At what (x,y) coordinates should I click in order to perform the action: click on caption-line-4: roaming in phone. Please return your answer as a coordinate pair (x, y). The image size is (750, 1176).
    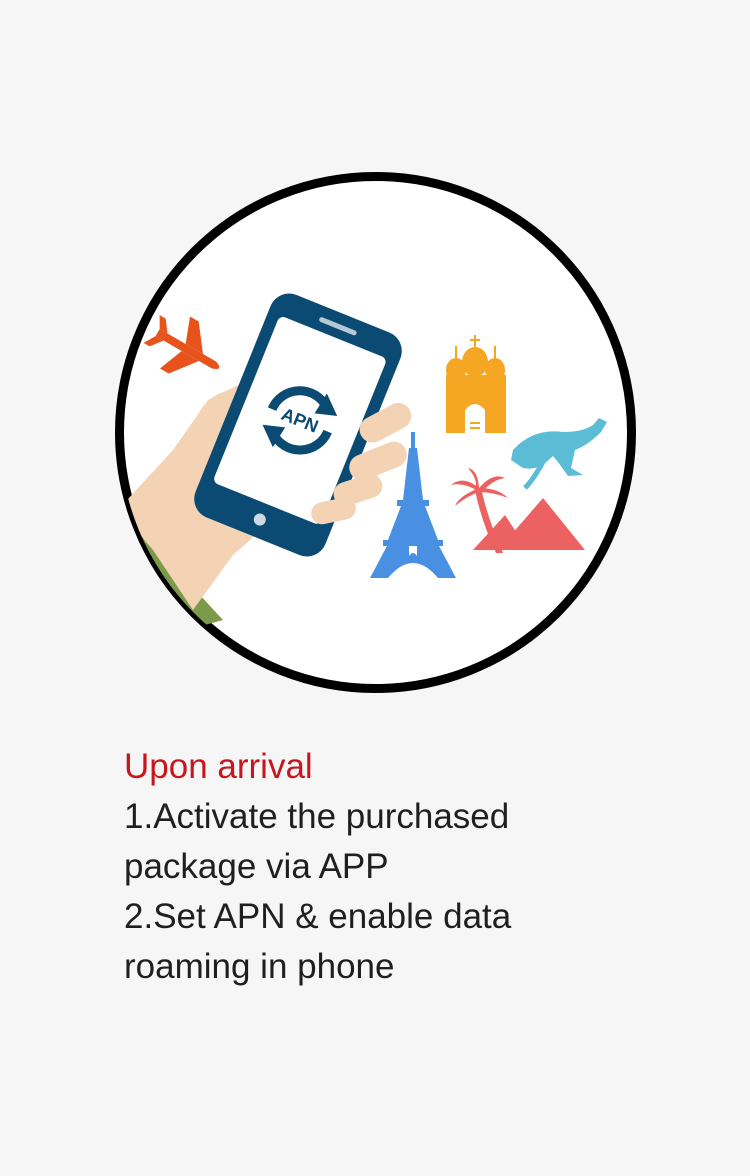
    Looking at the image, I should click on (259, 966).